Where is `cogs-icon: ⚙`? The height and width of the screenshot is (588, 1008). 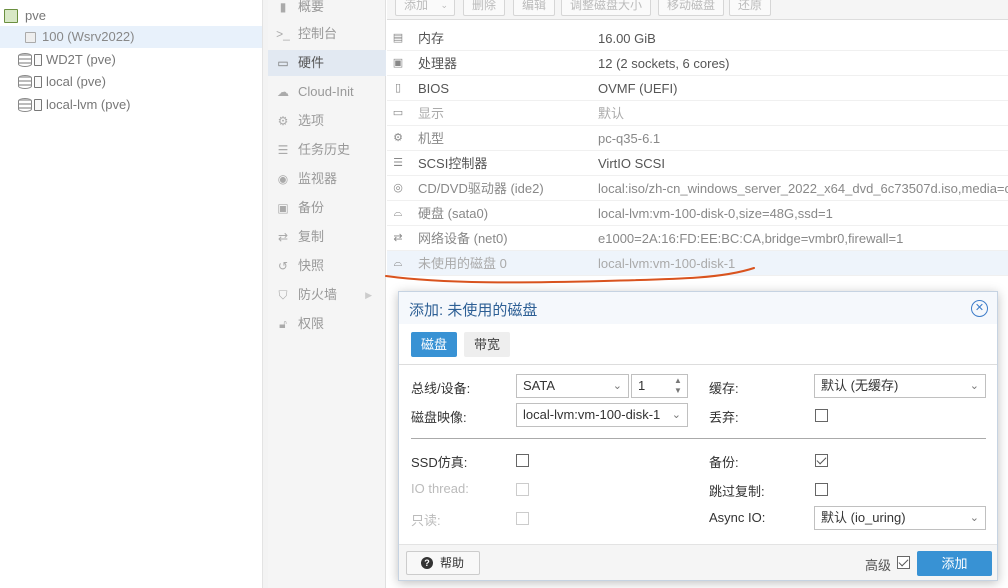 cogs-icon: ⚙ is located at coordinates (398, 138).